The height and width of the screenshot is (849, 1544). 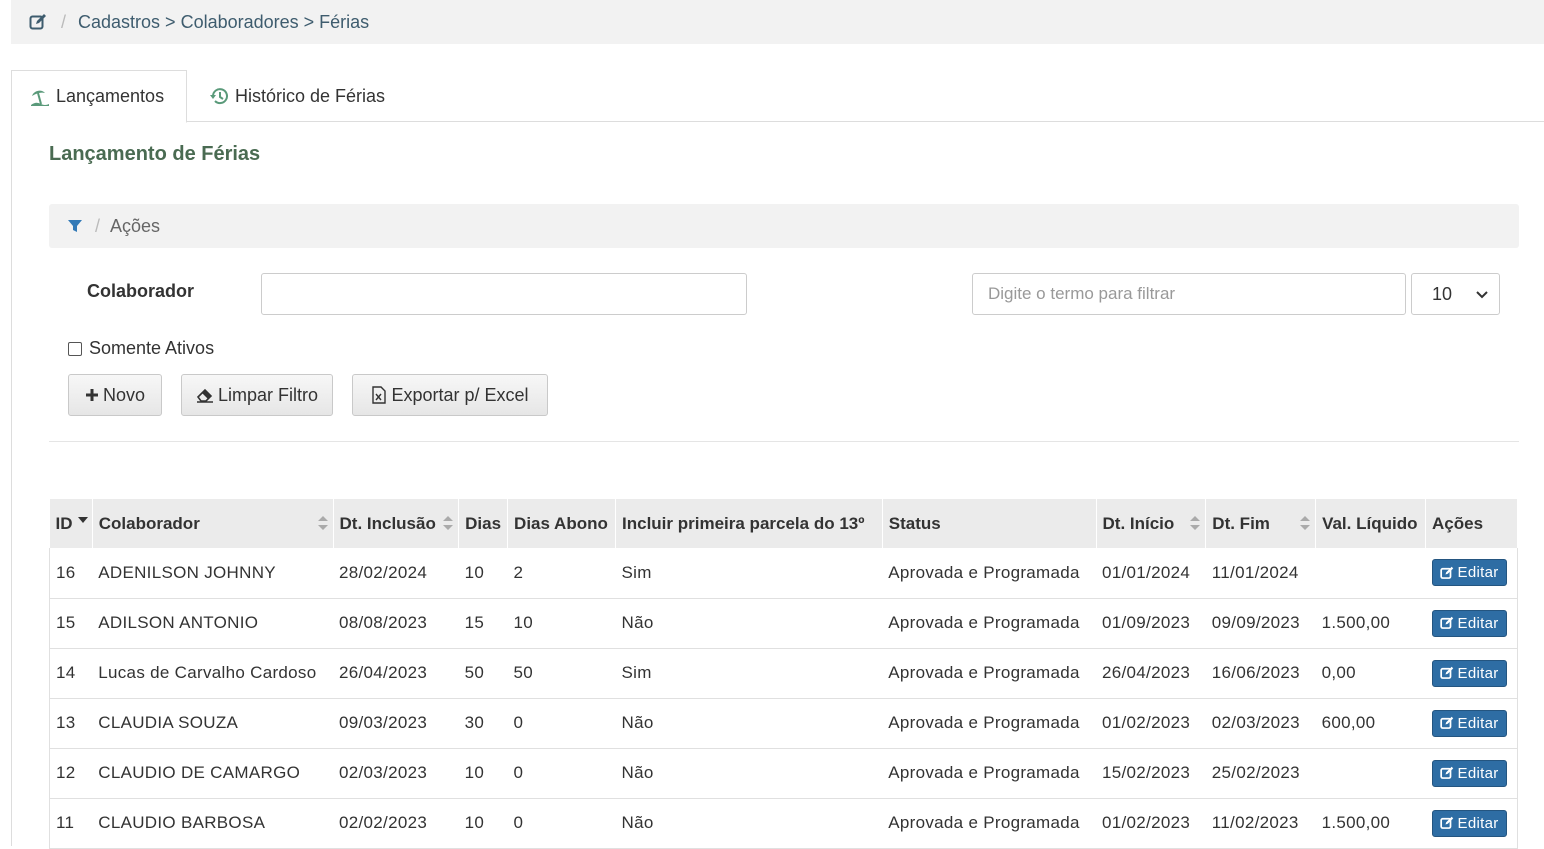 I want to click on cell-colaborador: ADENILSON JOHNNY, so click(x=212, y=573).